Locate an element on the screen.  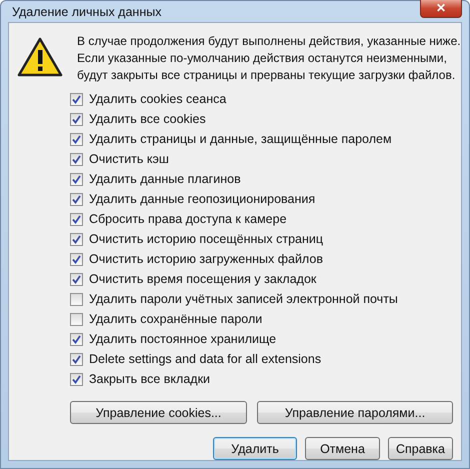
option-label: Удалить страницы и данные, защищённые паролем is located at coordinates (240, 139).